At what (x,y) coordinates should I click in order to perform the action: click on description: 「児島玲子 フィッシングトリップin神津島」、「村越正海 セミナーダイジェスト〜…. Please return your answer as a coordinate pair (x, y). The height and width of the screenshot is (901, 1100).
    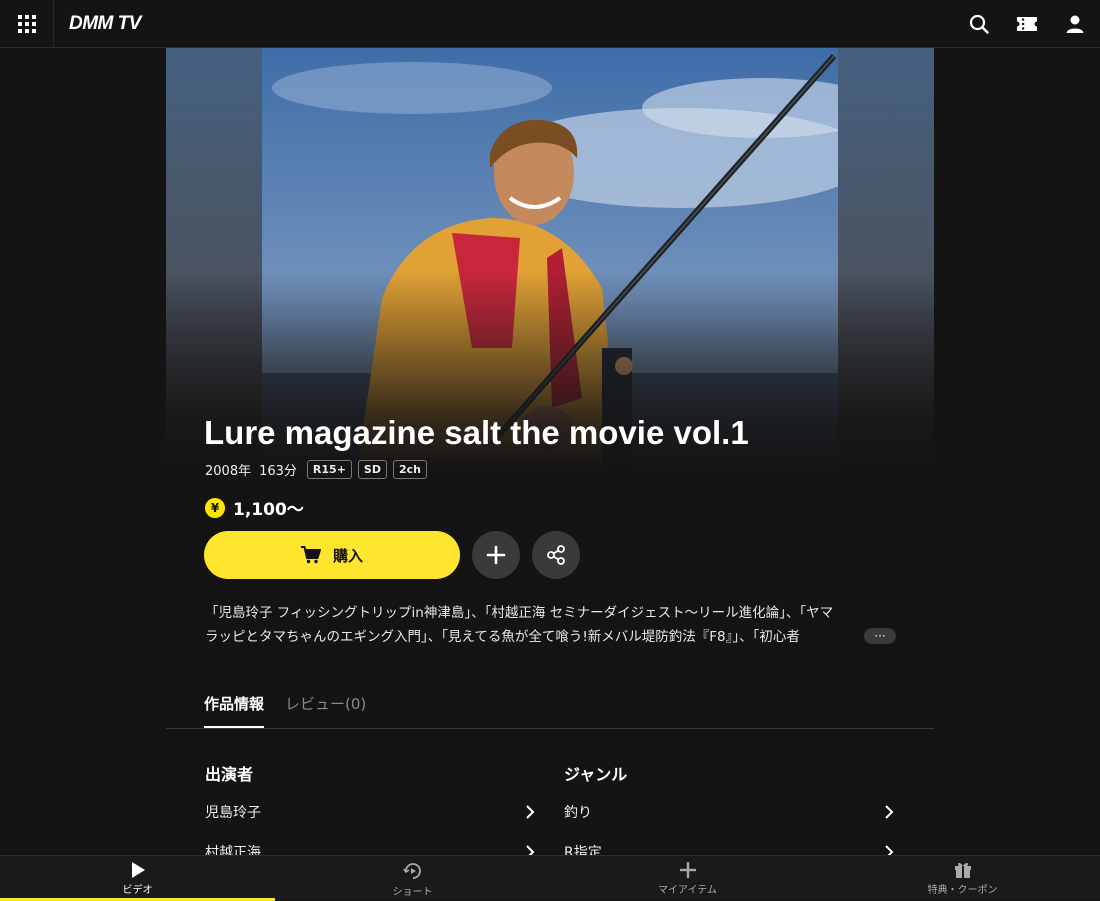
    Looking at the image, I should click on (555, 625).